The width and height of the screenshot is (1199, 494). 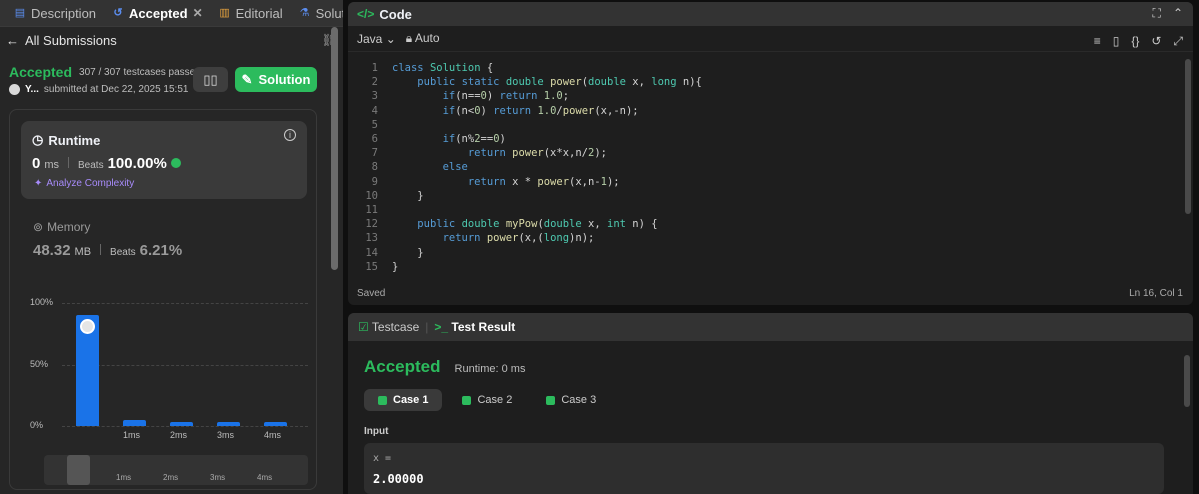 What do you see at coordinates (74, 140) in the screenshot?
I see `runtime-title-label: Runtime` at bounding box center [74, 140].